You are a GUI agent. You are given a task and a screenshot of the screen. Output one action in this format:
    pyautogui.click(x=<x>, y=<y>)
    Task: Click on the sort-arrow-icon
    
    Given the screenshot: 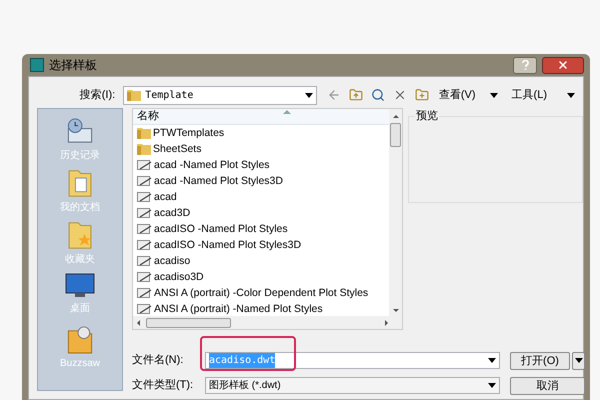 What is the action you would take?
    pyautogui.click(x=287, y=112)
    